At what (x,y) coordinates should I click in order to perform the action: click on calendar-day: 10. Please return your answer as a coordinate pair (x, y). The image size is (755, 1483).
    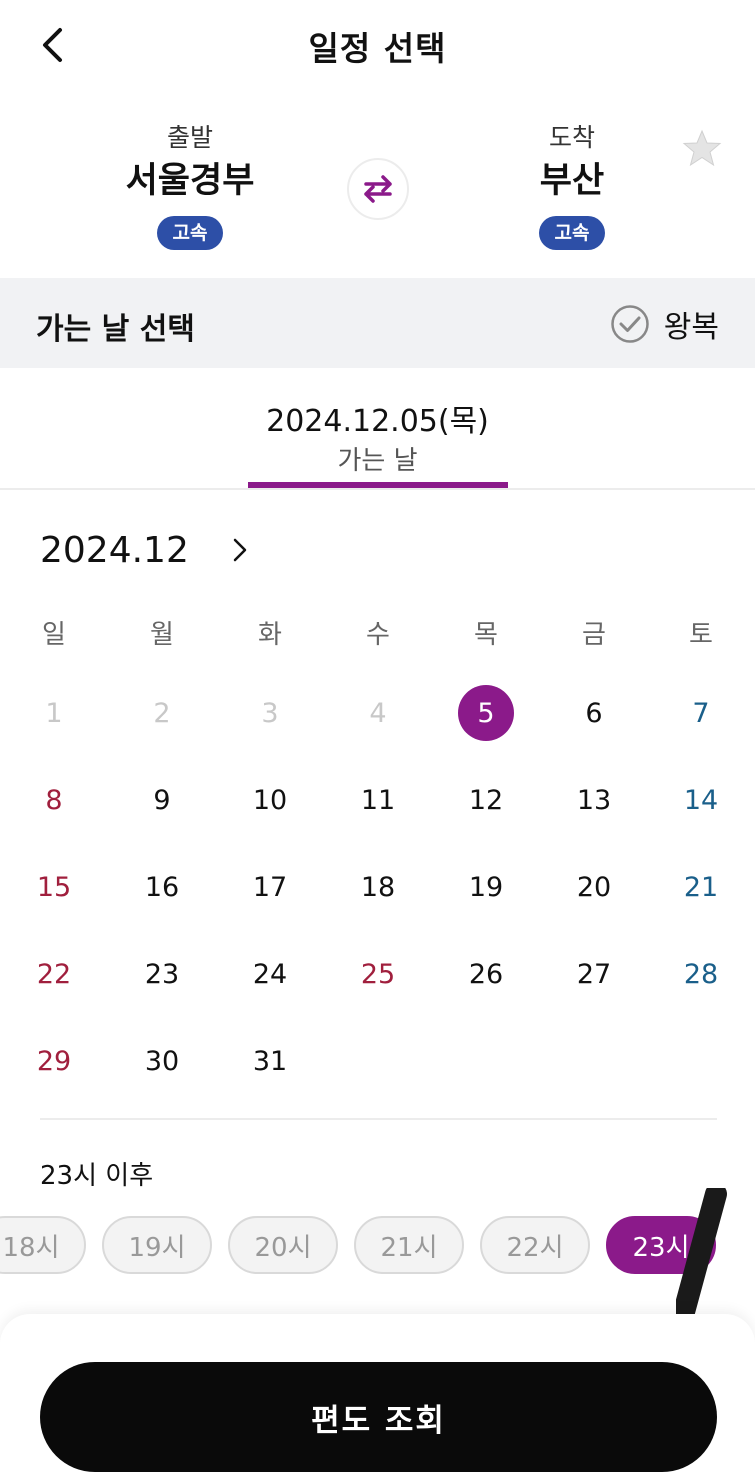
    Looking at the image, I should click on (270, 800).